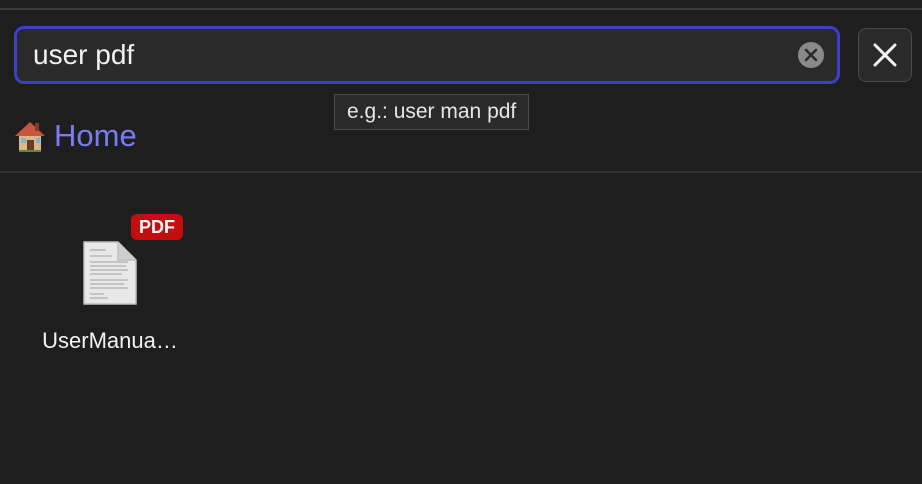  Describe the element at coordinates (30, 136) in the screenshot. I see `house-icon` at that location.